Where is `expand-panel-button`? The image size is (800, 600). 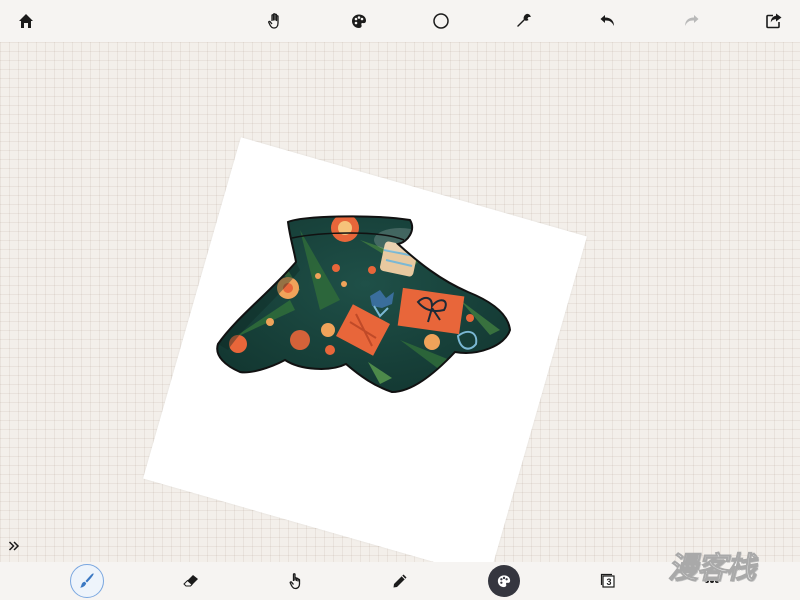 expand-panel-button is located at coordinates (14, 548).